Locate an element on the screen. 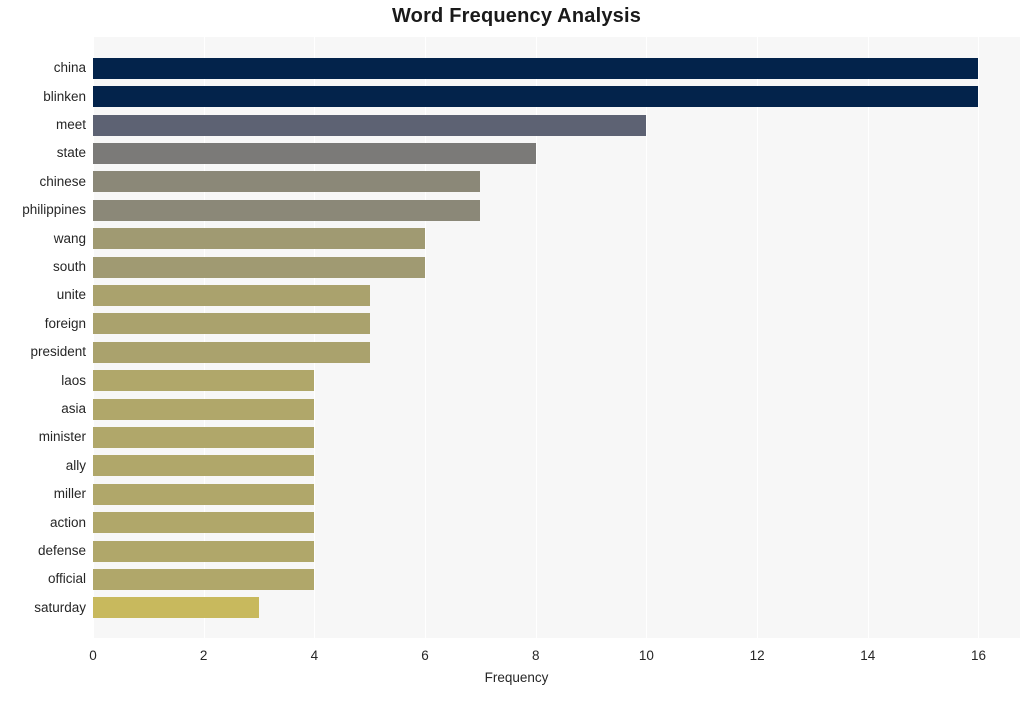 The image size is (1033, 701). y-tick-label: blinken is located at coordinates (64, 96).